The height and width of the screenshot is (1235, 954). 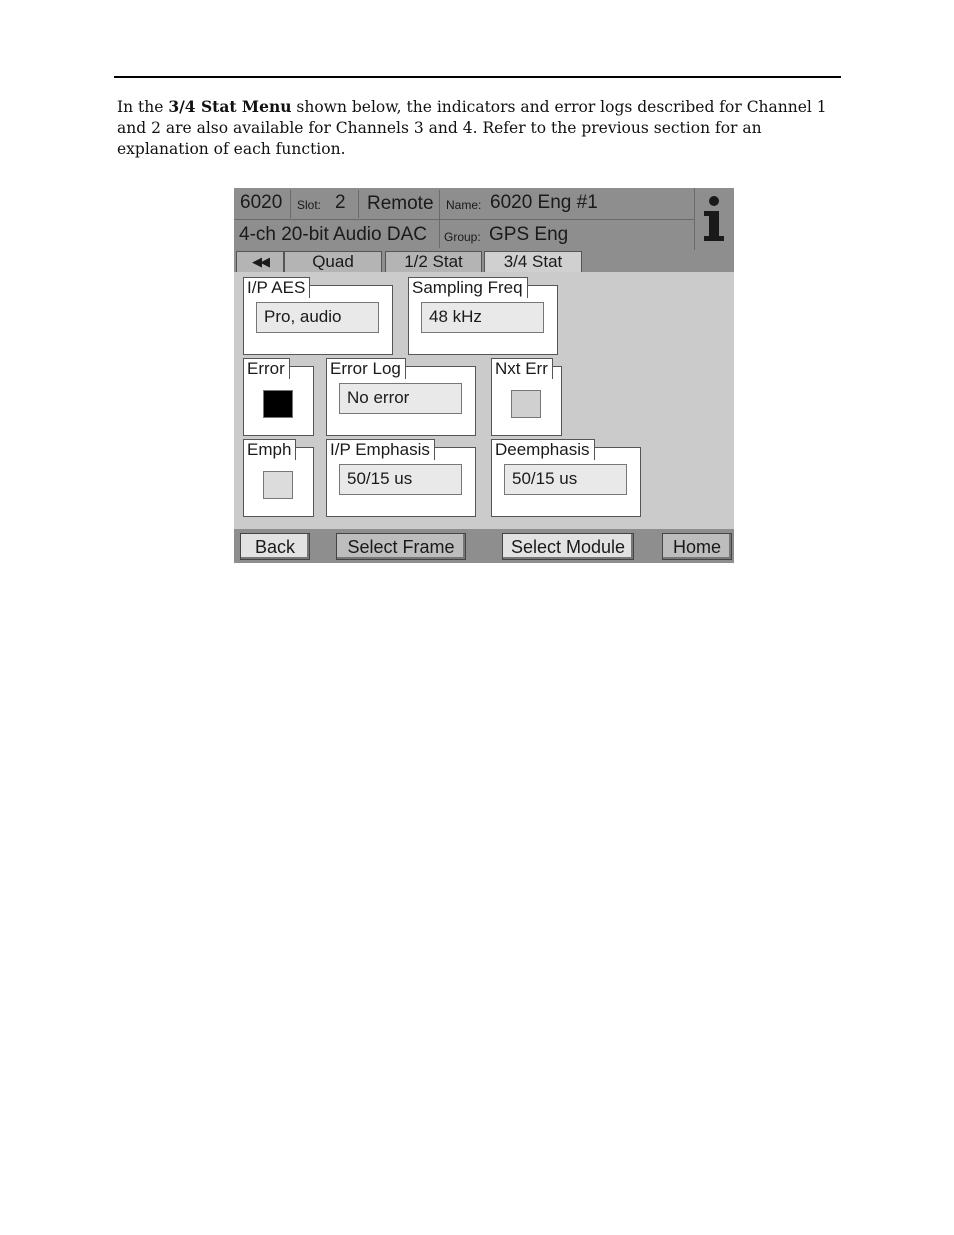 I want to click on emph-label: Emph, so click(x=270, y=449).